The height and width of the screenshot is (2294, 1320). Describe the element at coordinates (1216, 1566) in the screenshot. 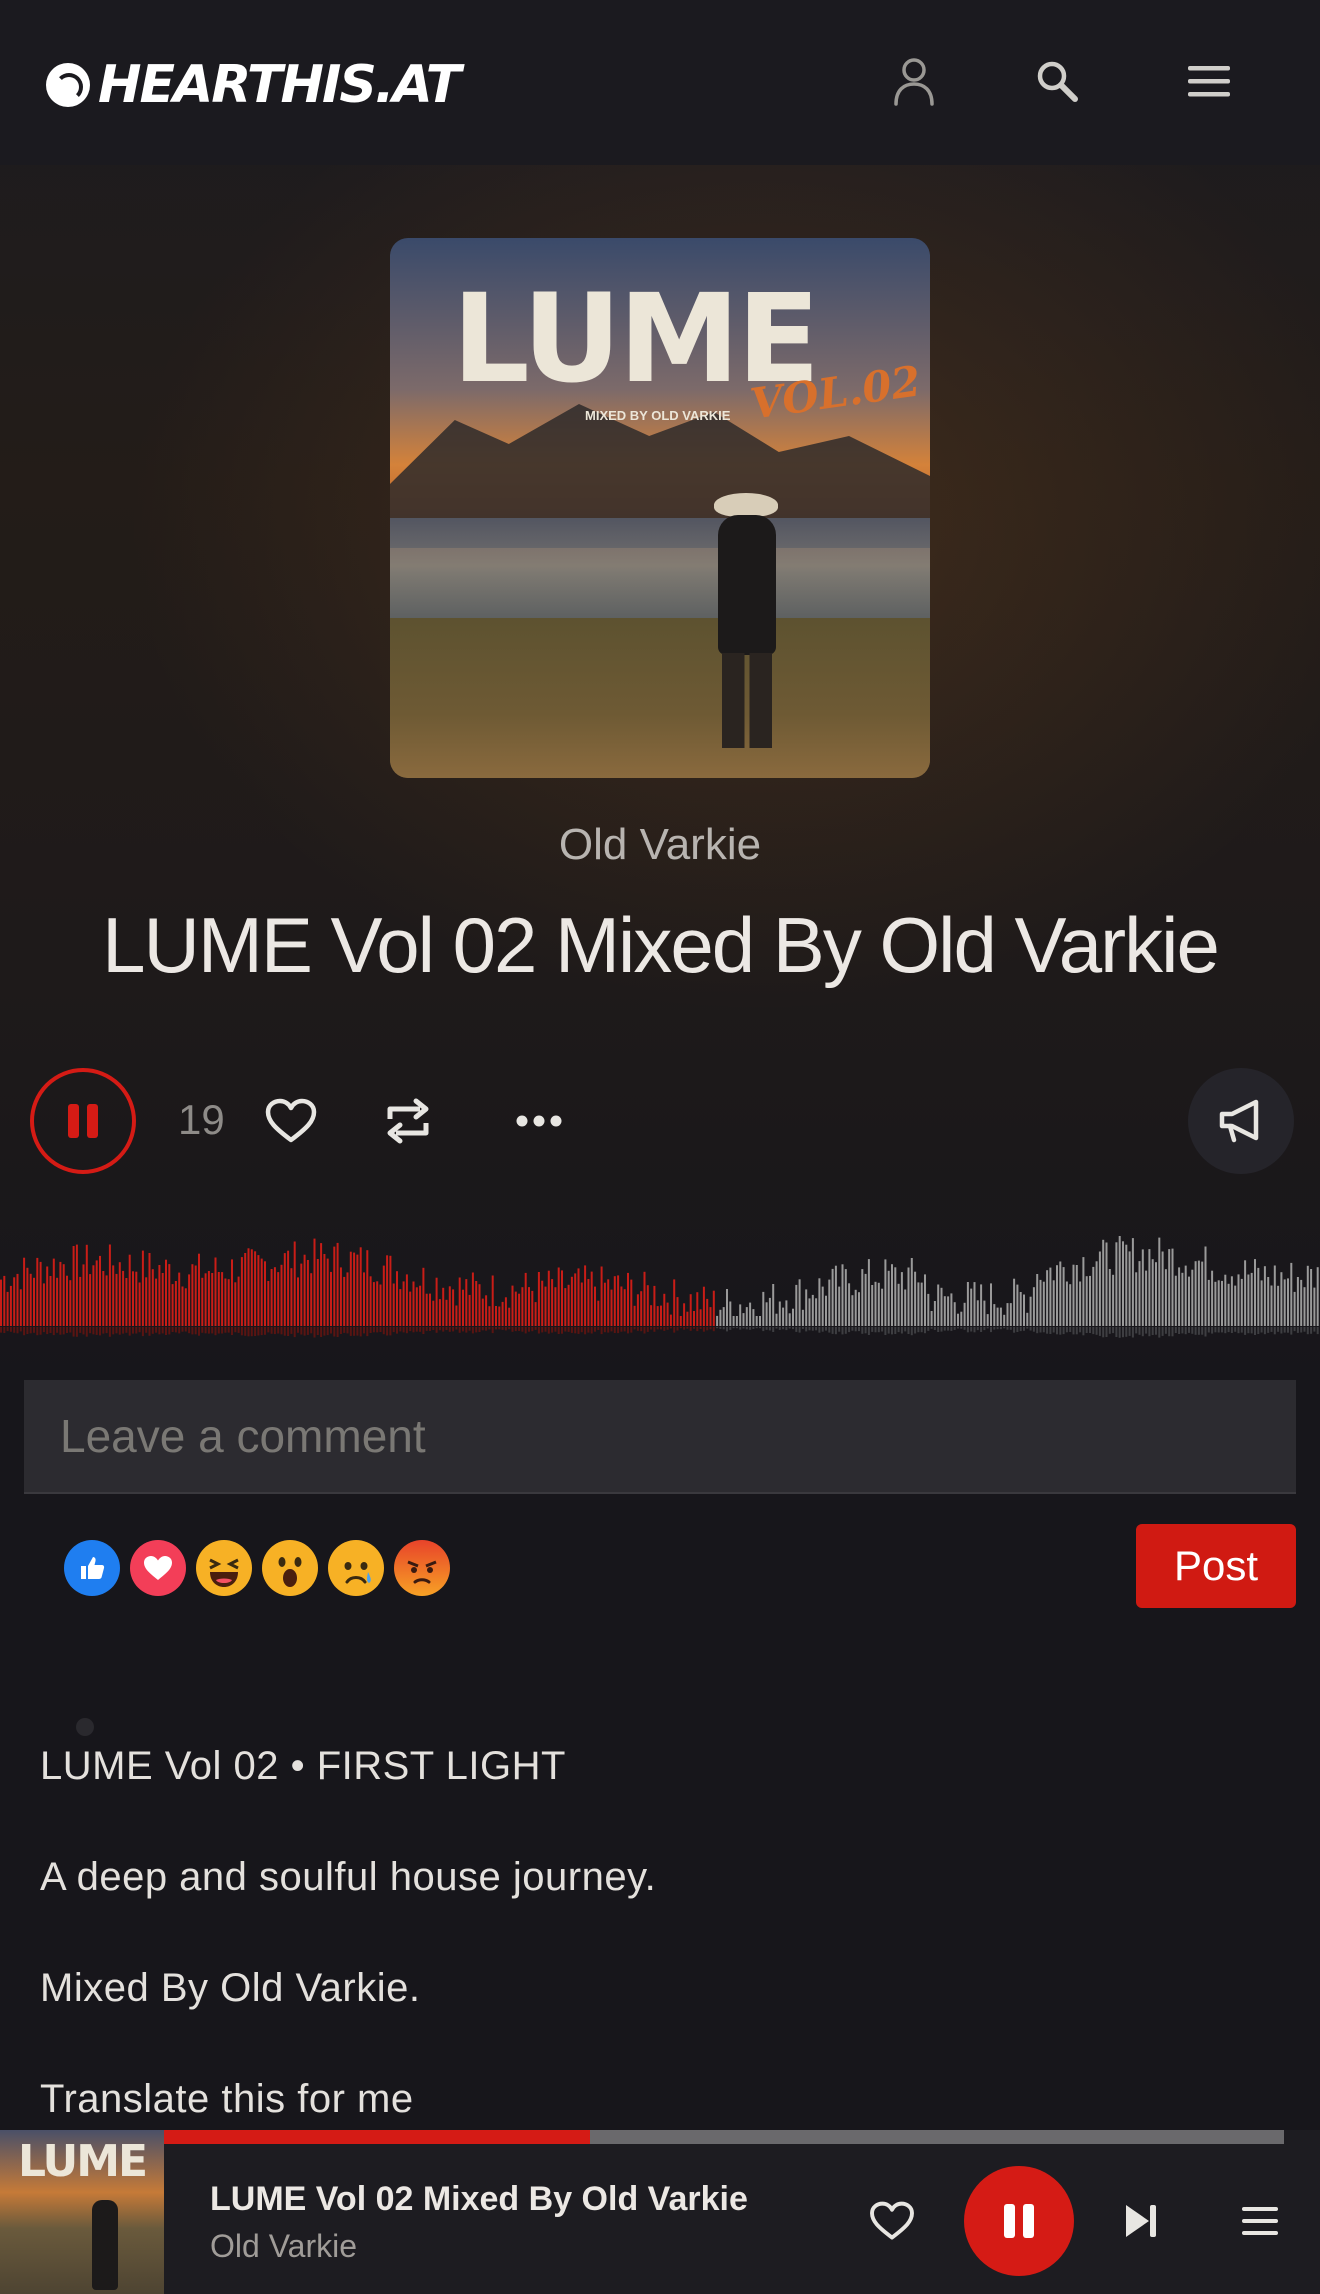

I see `post-comment-button: Post` at that location.